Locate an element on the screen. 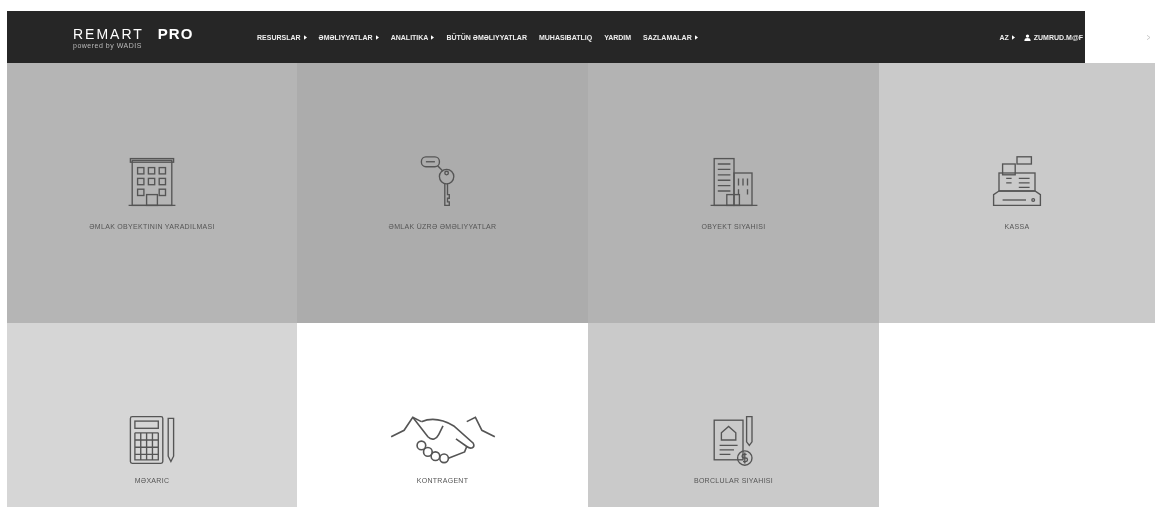 The image size is (1155, 507). cash-register-icon is located at coordinates (1017, 182).